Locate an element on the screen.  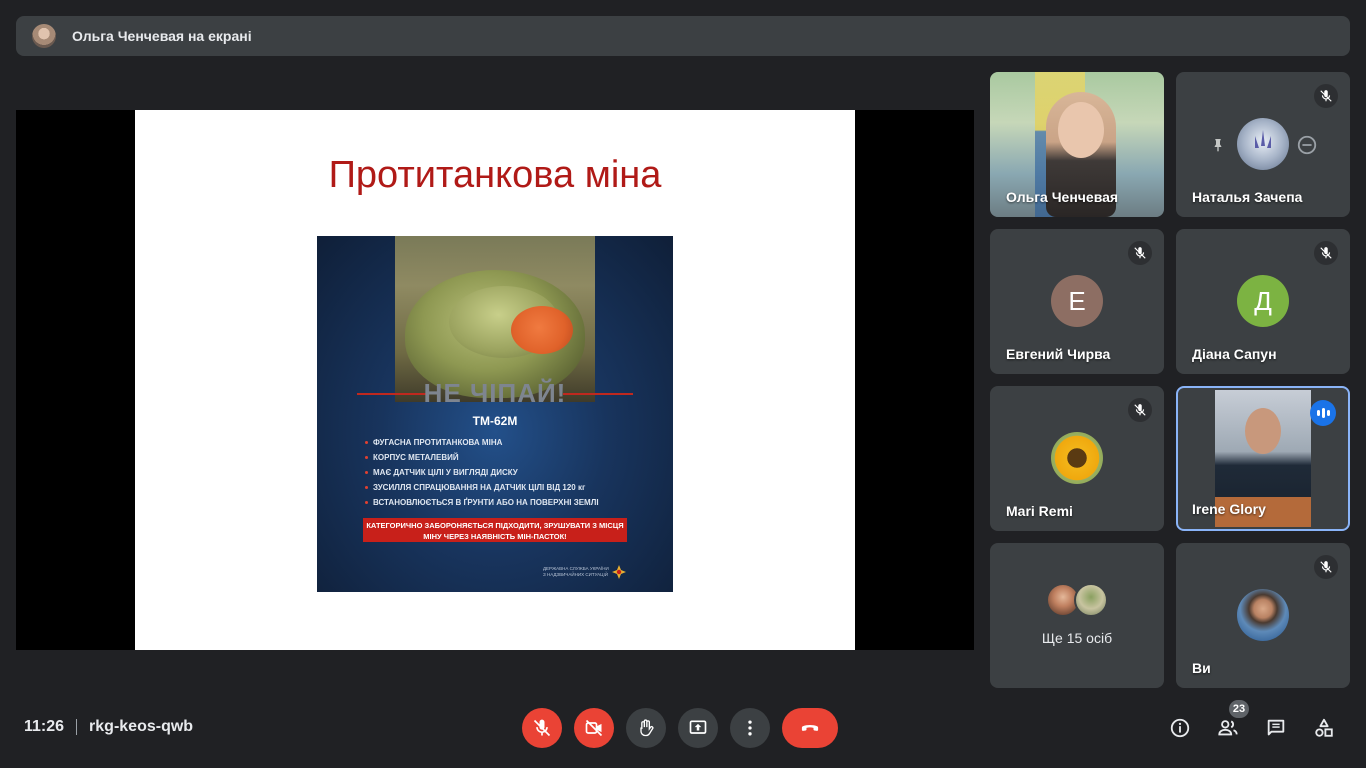
chat-icon is located at coordinates (1276, 727).